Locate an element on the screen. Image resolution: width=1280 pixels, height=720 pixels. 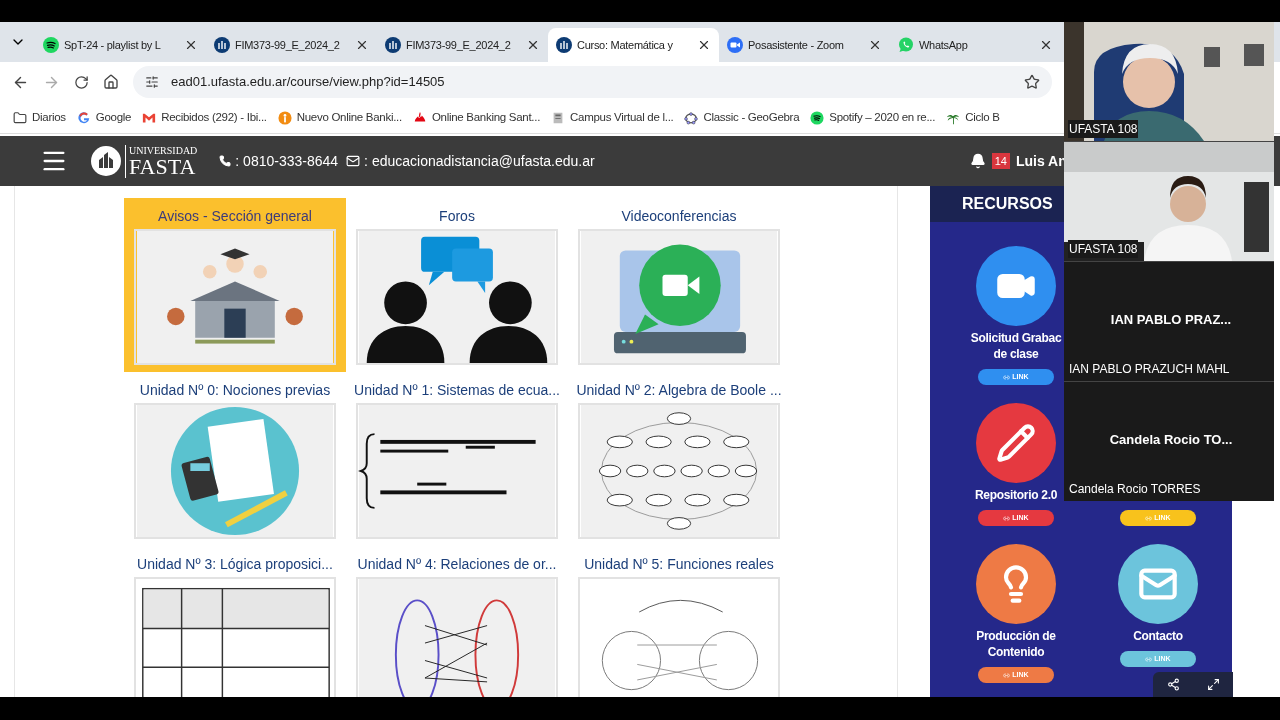
tile-label: Videoconferencias is located at coordinates (679, 216).